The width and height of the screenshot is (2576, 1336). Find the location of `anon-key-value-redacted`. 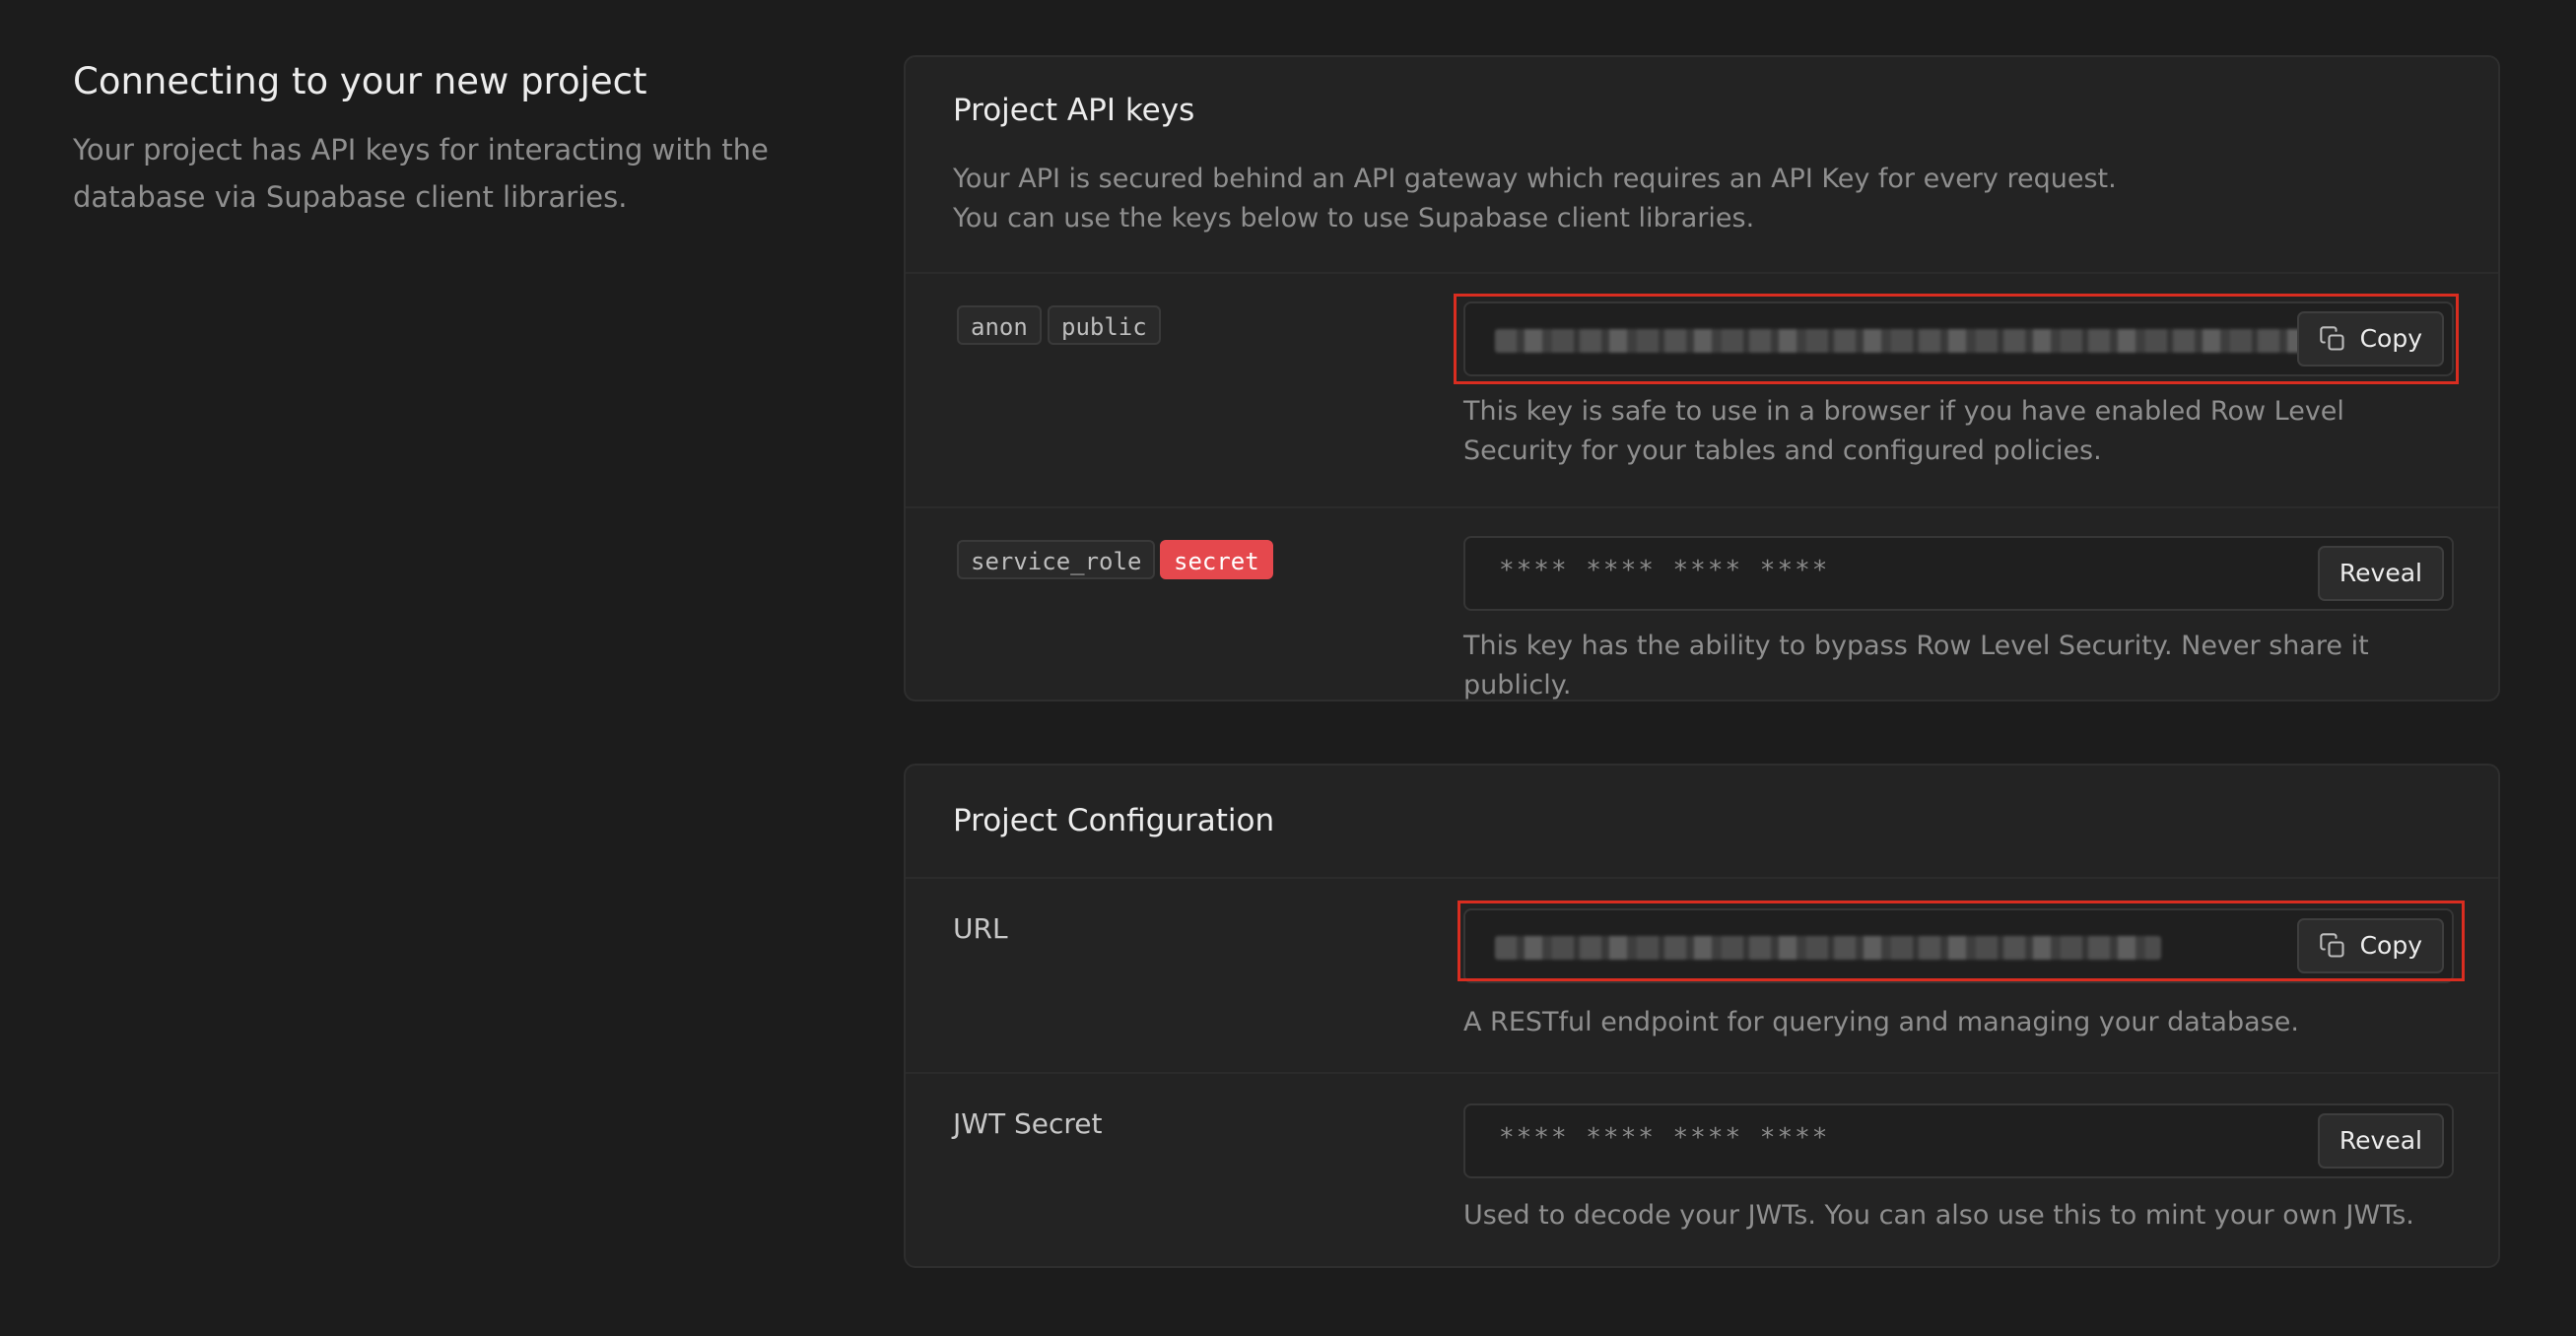

anon-key-value-redacted is located at coordinates (1899, 341).